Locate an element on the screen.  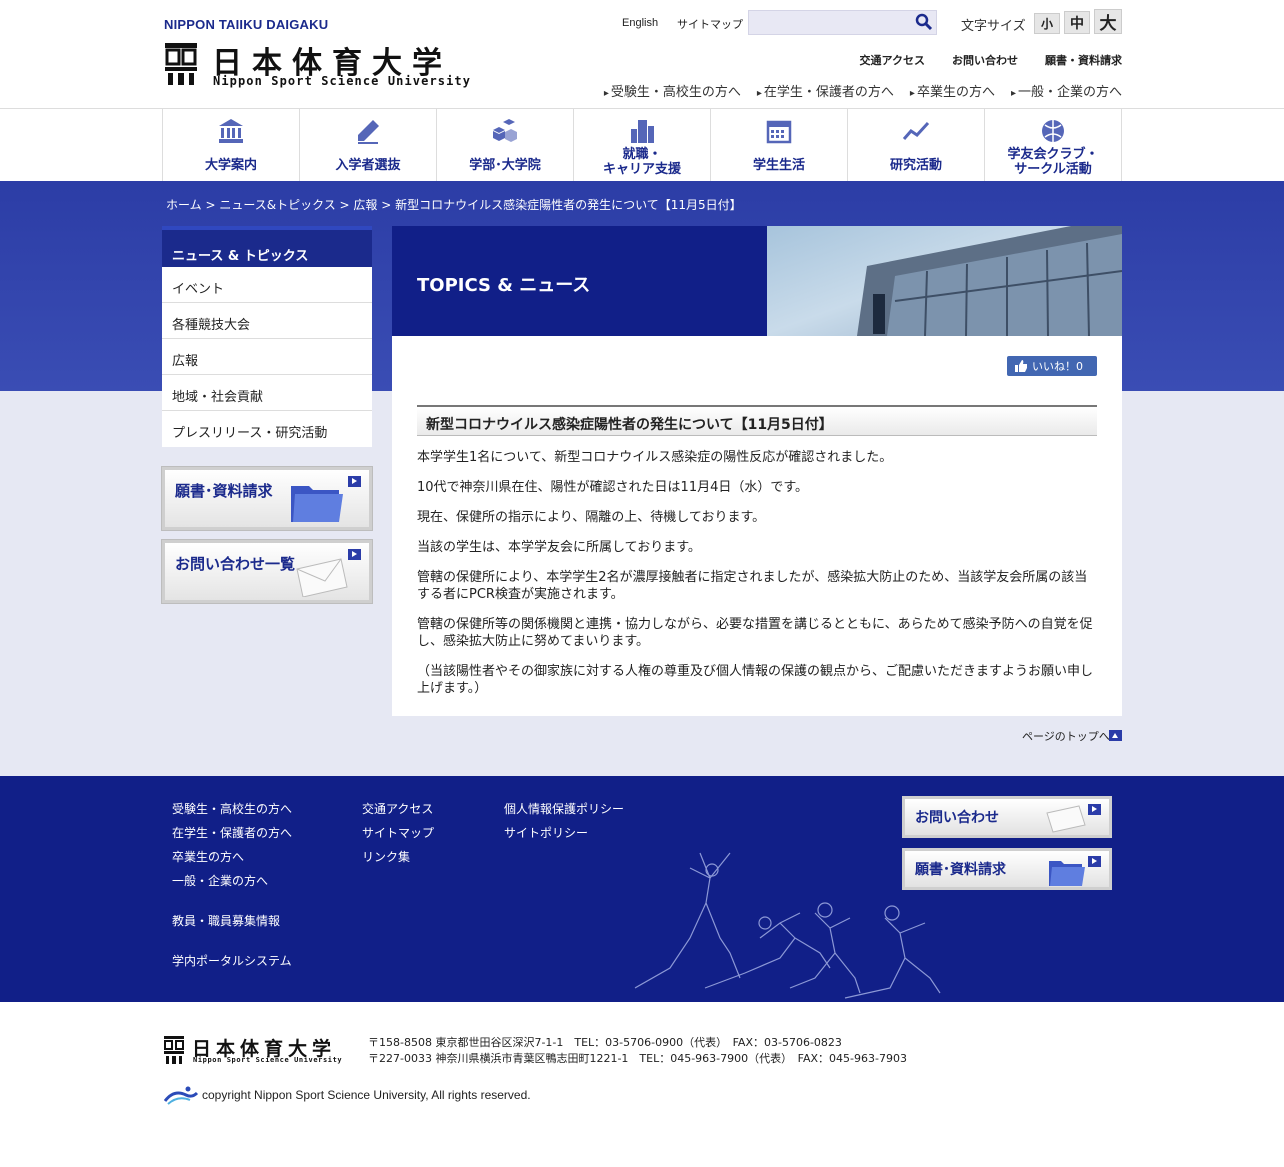
application-link: 願書・資料請求 is located at coordinates (1083, 60).